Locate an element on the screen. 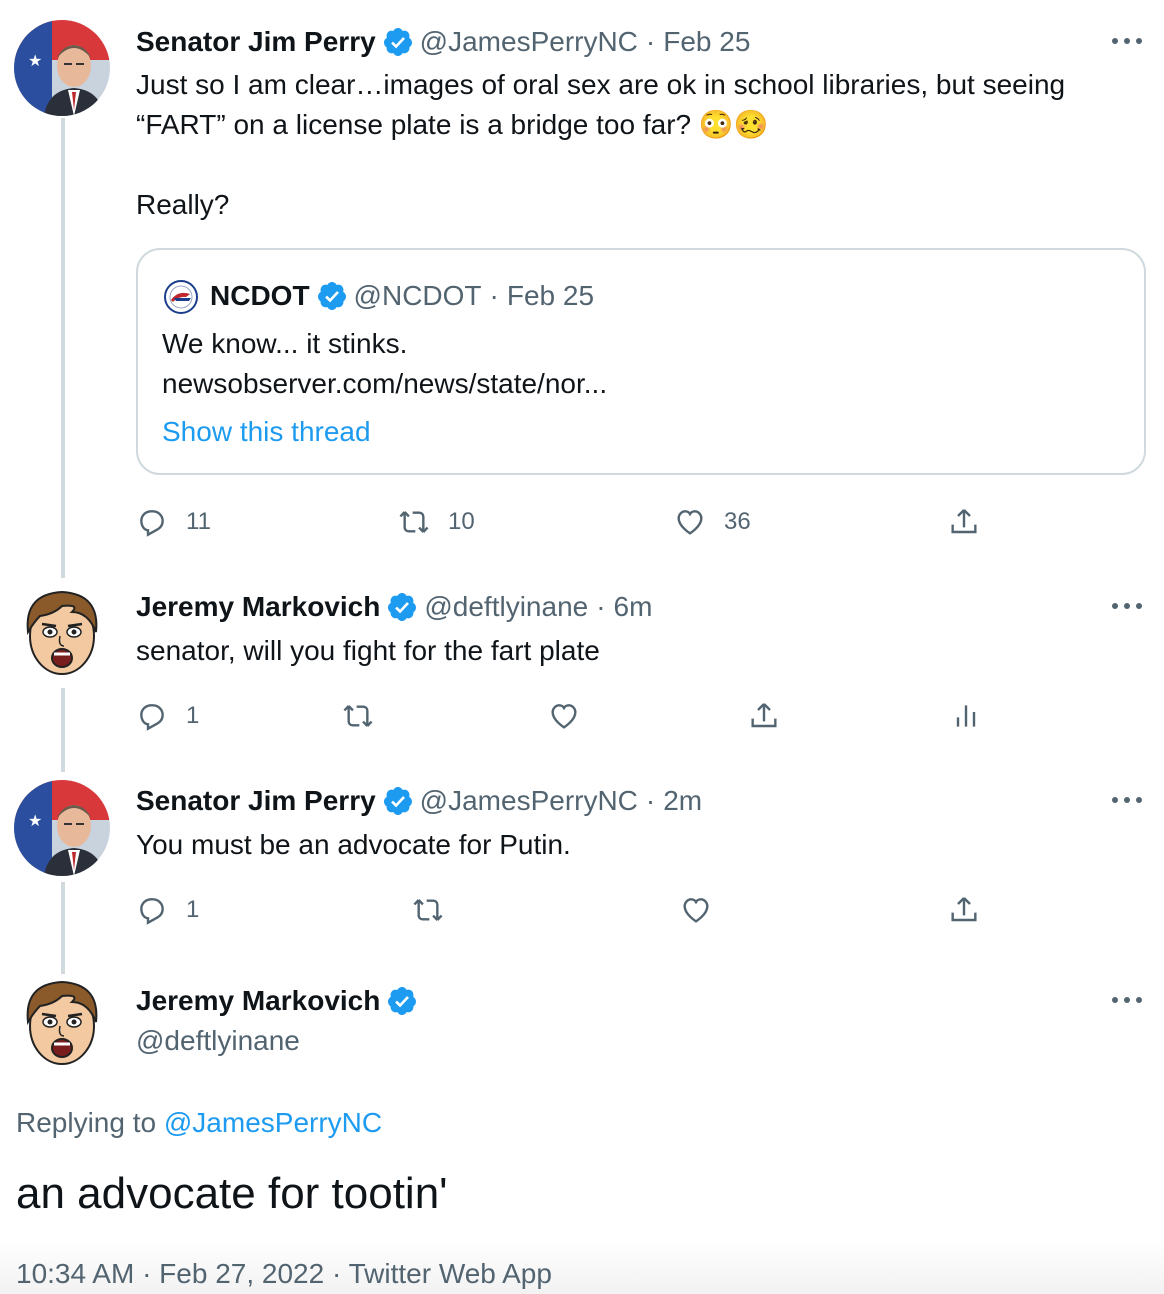 The width and height of the screenshot is (1164, 1294). analytics-icon is located at coordinates (966, 716).